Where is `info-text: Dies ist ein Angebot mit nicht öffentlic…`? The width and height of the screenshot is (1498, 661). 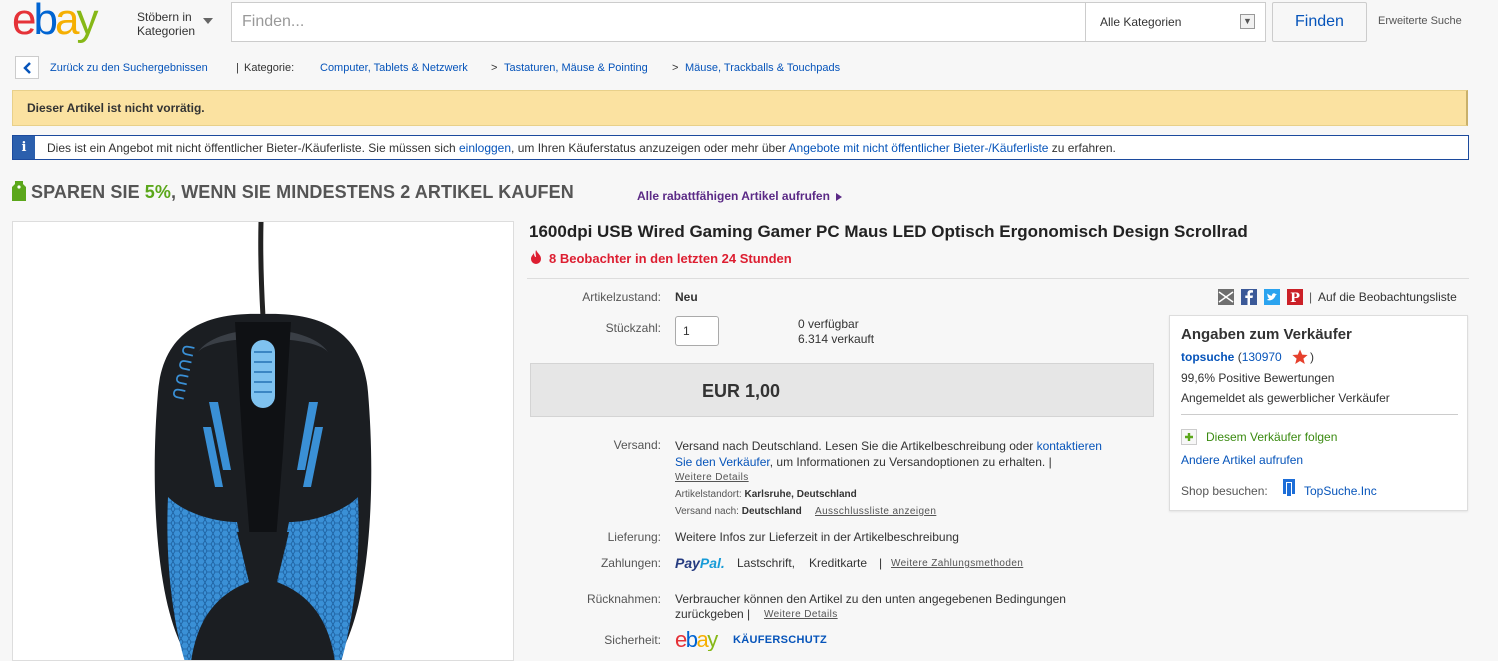 info-text: Dies ist ein Angebot mit nicht öffentlic… is located at coordinates (581, 148).